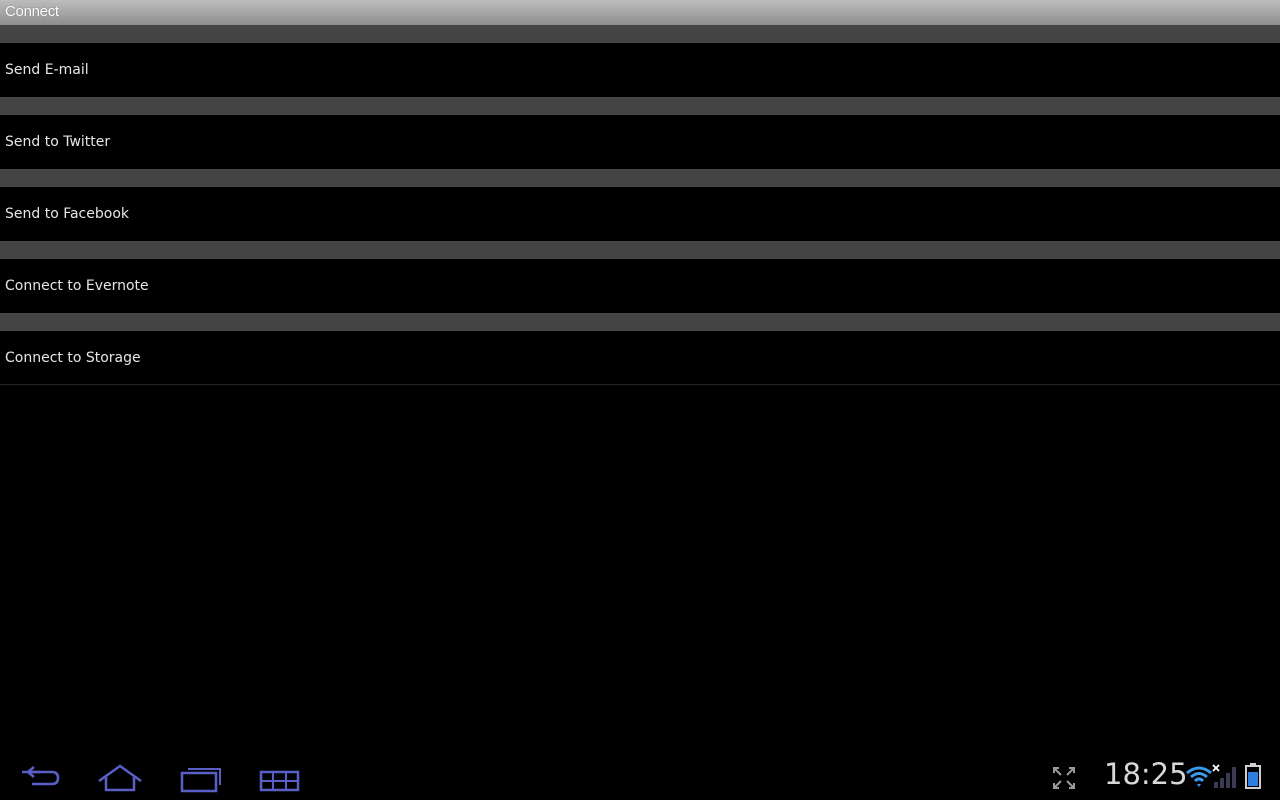 This screenshot has width=1280, height=800. I want to click on home-button, so click(120, 778).